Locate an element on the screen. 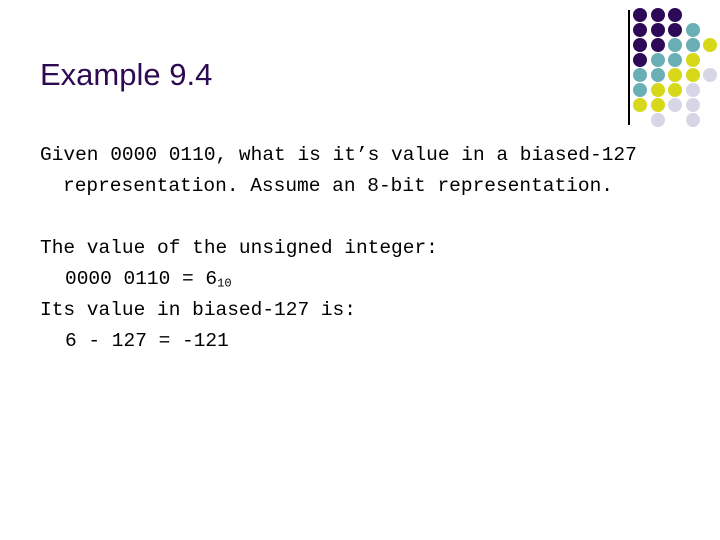 The image size is (720, 540). decorative-dot-matrix is located at coordinates (676, 68).